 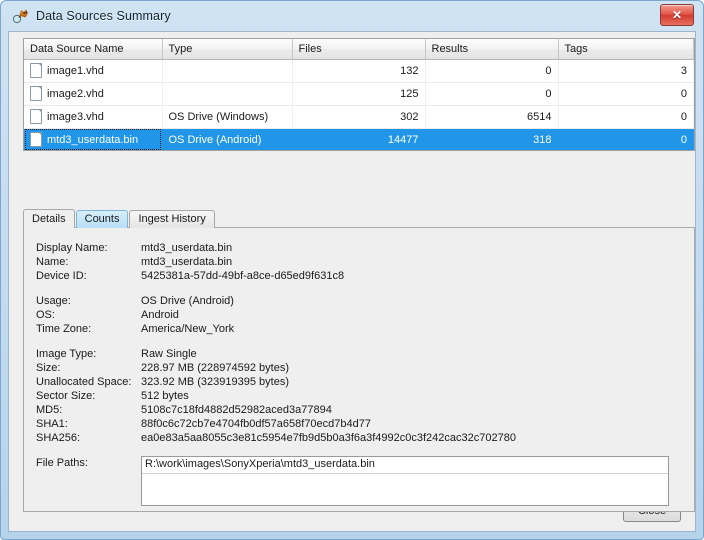 What do you see at coordinates (49, 218) in the screenshot?
I see `tab-details: Details` at bounding box center [49, 218].